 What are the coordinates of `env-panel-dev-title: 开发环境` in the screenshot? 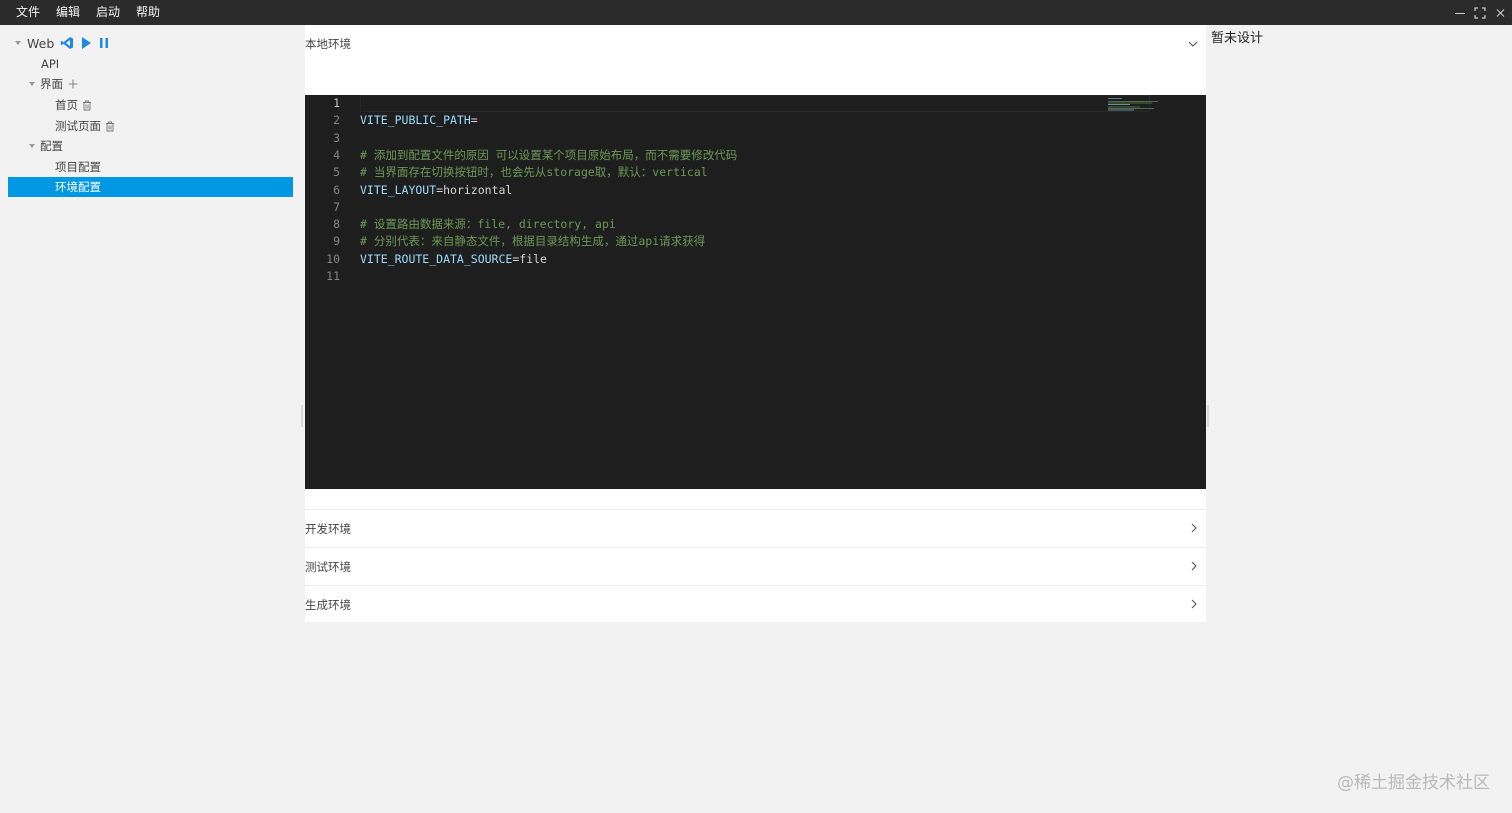 It's located at (328, 529).